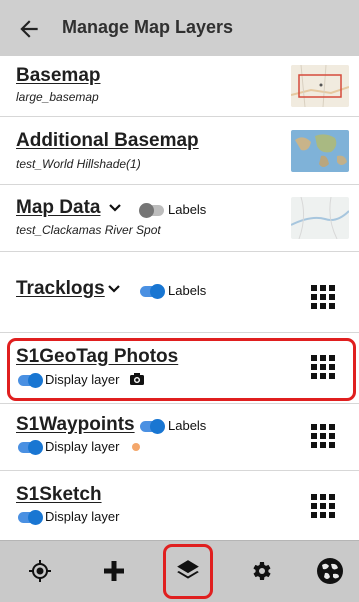 This screenshot has height=602, width=359. I want to click on layer-title: Map Data, so click(58, 208).